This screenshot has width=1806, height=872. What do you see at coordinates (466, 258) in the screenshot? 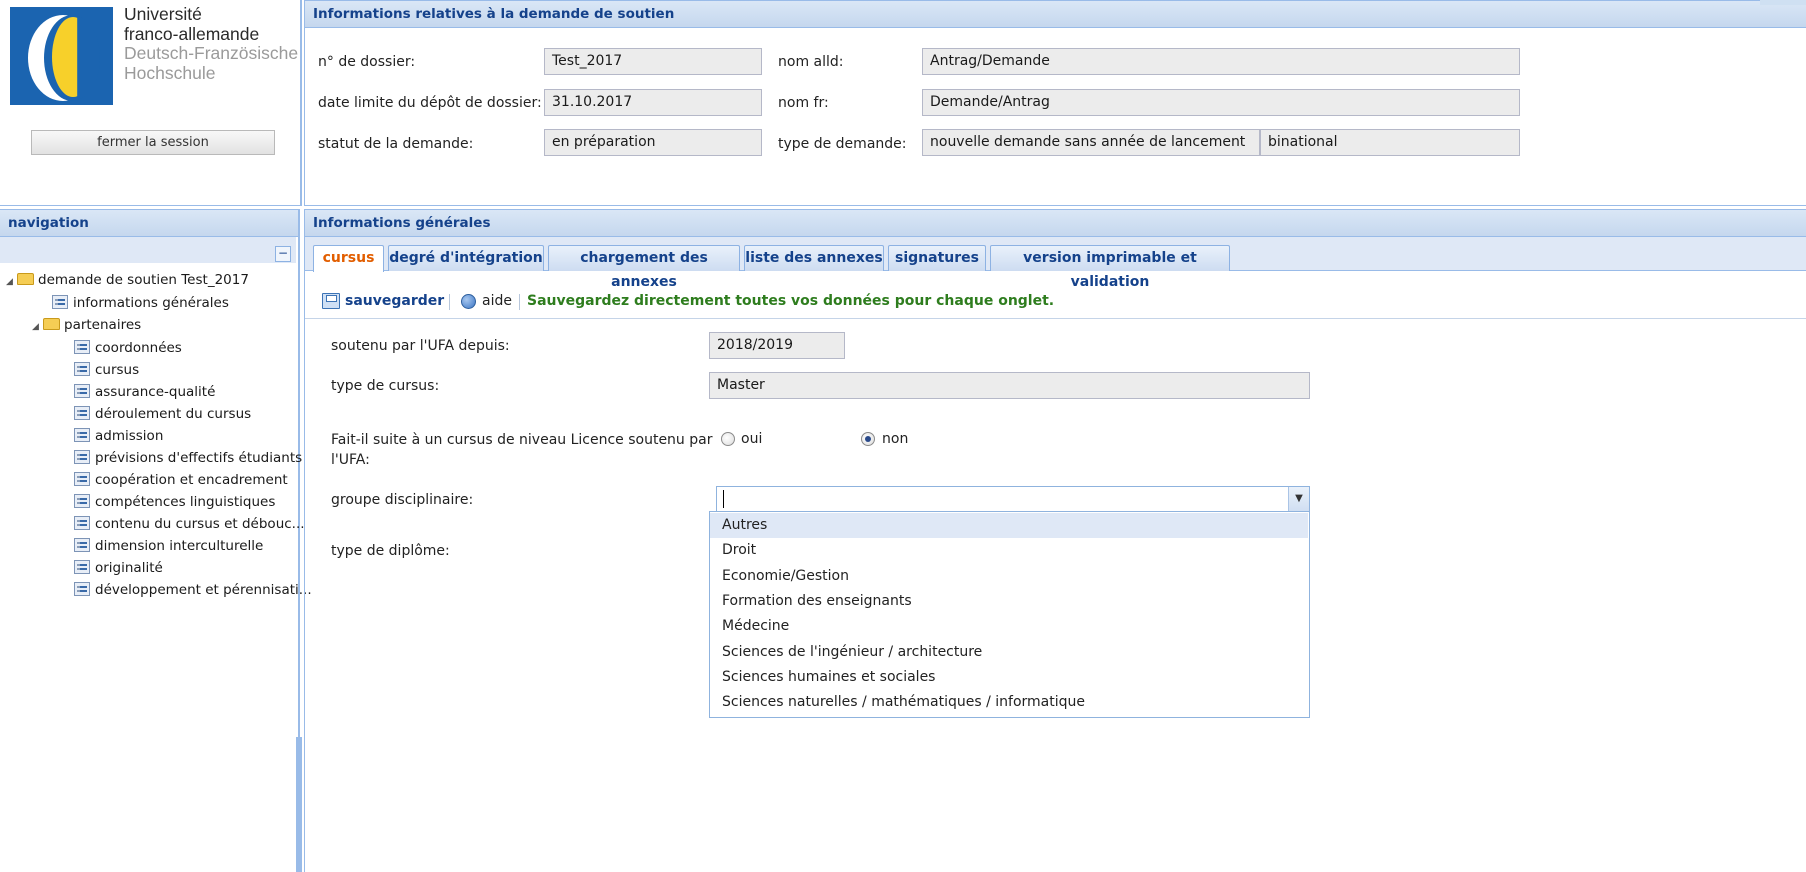
I see `tab-integration: degré d'intégration` at bounding box center [466, 258].